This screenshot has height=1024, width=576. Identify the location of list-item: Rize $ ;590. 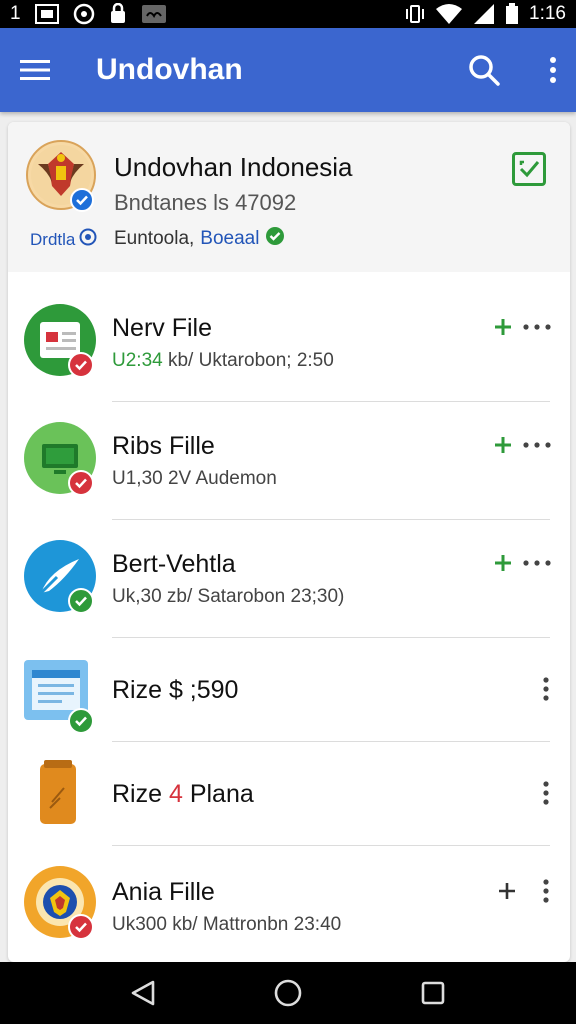
(289, 692).